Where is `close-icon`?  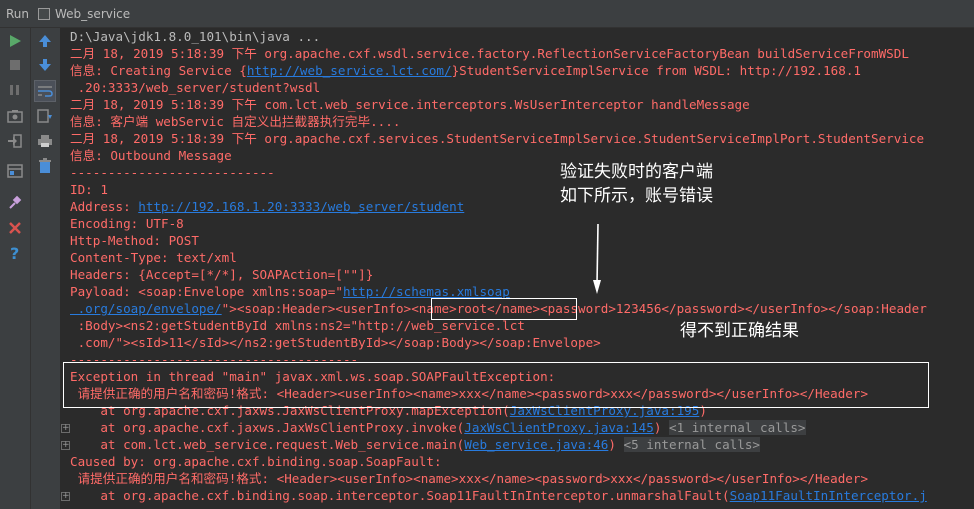 close-icon is located at coordinates (15, 228).